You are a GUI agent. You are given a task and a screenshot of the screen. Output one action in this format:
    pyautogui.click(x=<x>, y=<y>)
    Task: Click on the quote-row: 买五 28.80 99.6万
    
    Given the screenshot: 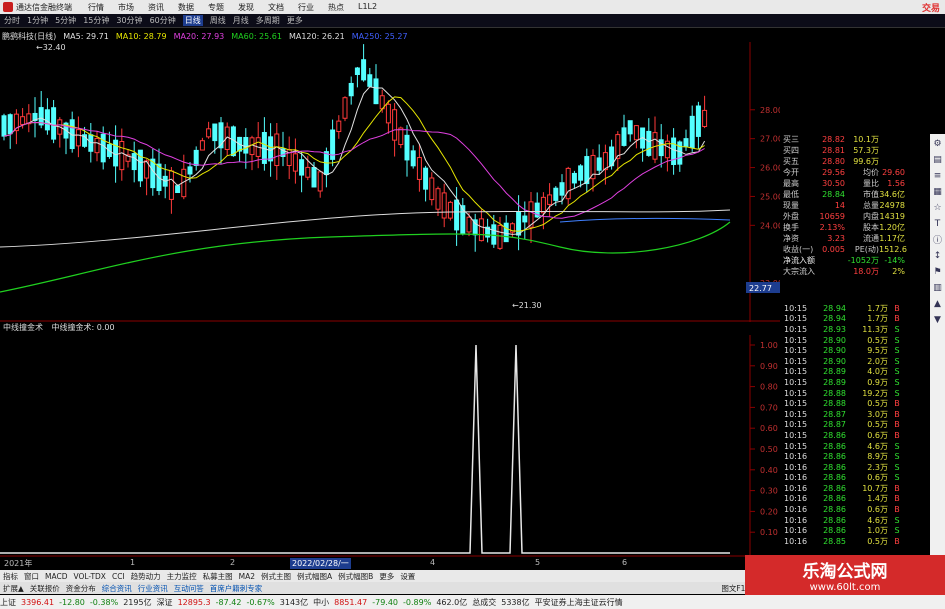 What is the action you would take?
    pyautogui.click(x=855, y=161)
    